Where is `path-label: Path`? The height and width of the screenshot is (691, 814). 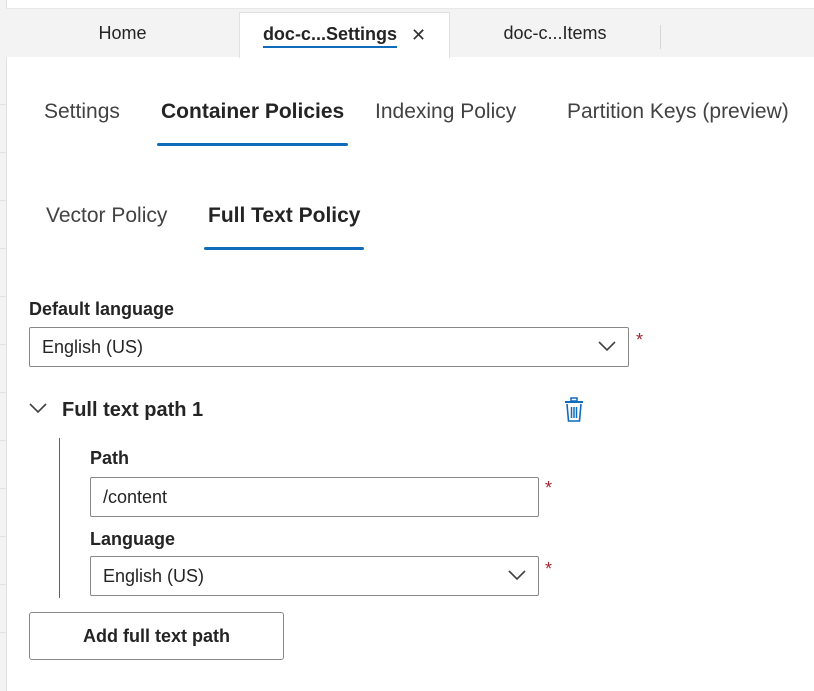 path-label: Path is located at coordinates (110, 458).